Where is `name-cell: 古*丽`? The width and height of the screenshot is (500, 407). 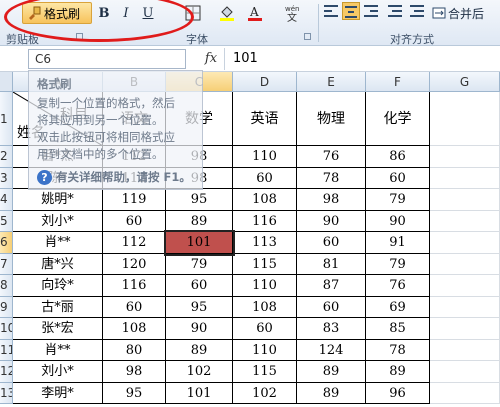 name-cell: 古*丽 is located at coordinates (58, 307).